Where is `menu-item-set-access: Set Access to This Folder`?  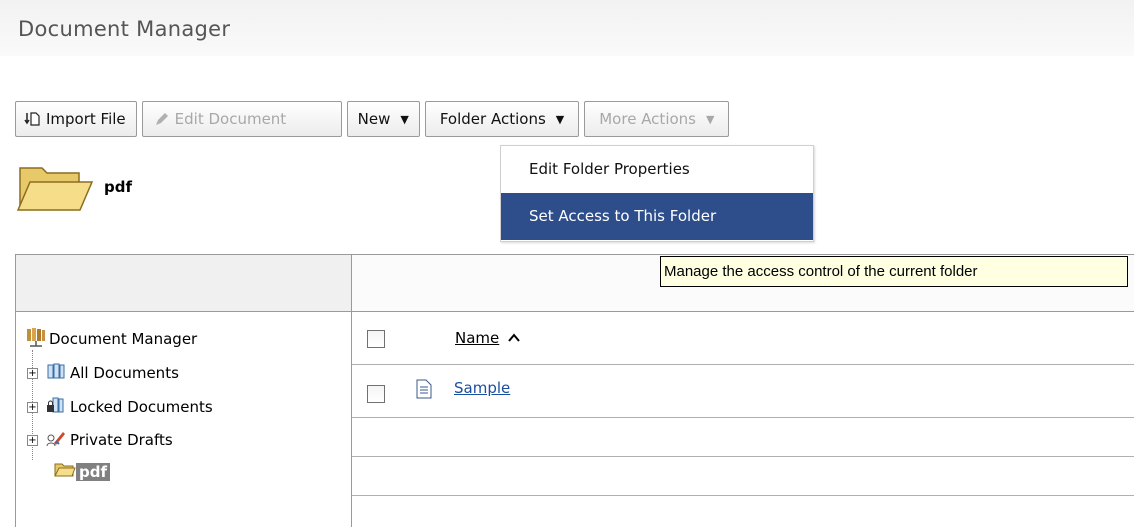
menu-item-set-access: Set Access to This Folder is located at coordinates (657, 216).